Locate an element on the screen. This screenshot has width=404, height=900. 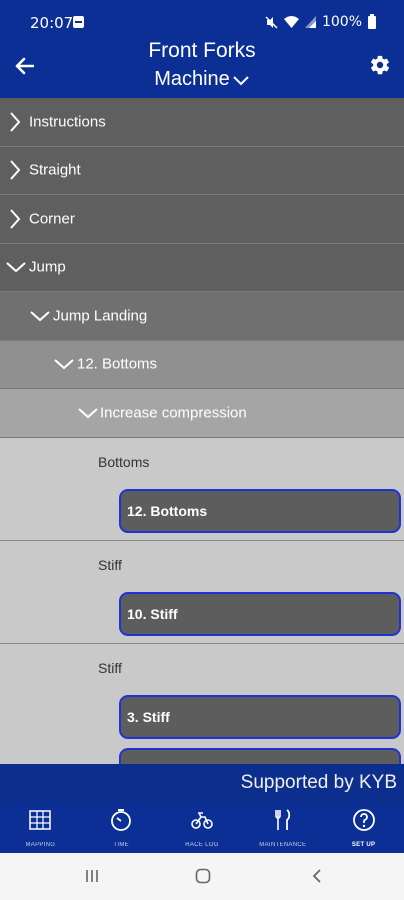
machine-selector: Machine is located at coordinates (202, 79).